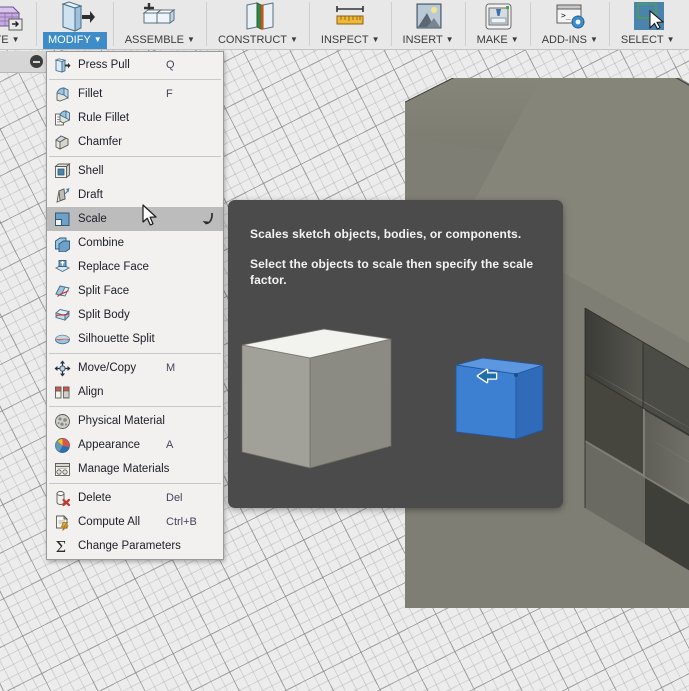 Image resolution: width=689 pixels, height=691 pixels. Describe the element at coordinates (62, 315) in the screenshot. I see `split-body-icon` at that location.